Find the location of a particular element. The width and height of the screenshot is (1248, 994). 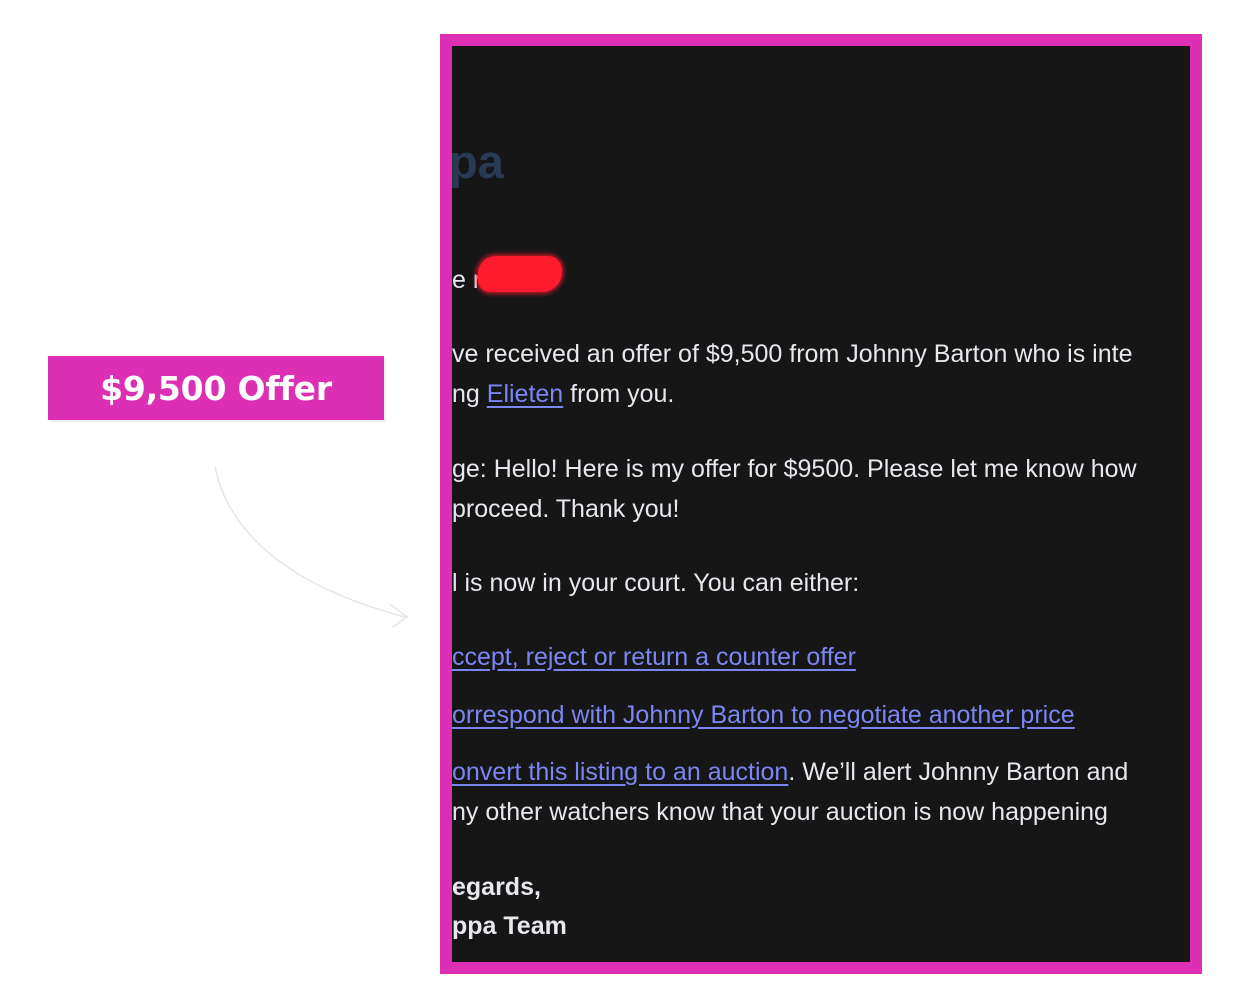

hand-drawn-arrow-icon is located at coordinates (311, 547).